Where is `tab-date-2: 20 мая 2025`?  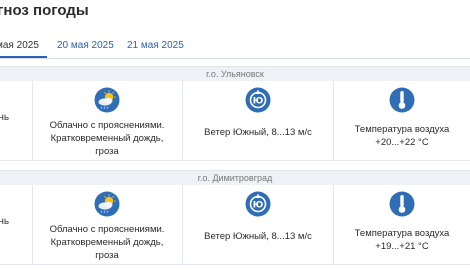
tab-date-2: 20 мая 2025 is located at coordinates (85, 45).